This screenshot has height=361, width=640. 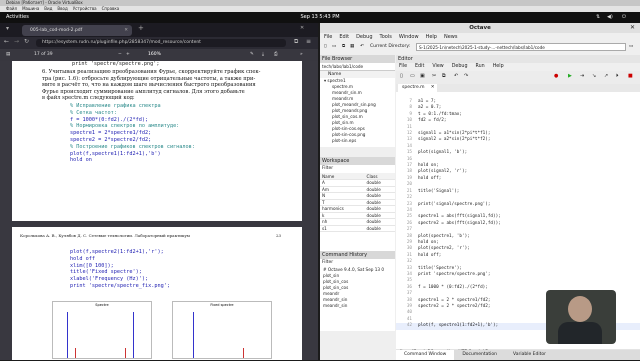 I want to click on code-text: hold off;, so click(x=430, y=178).